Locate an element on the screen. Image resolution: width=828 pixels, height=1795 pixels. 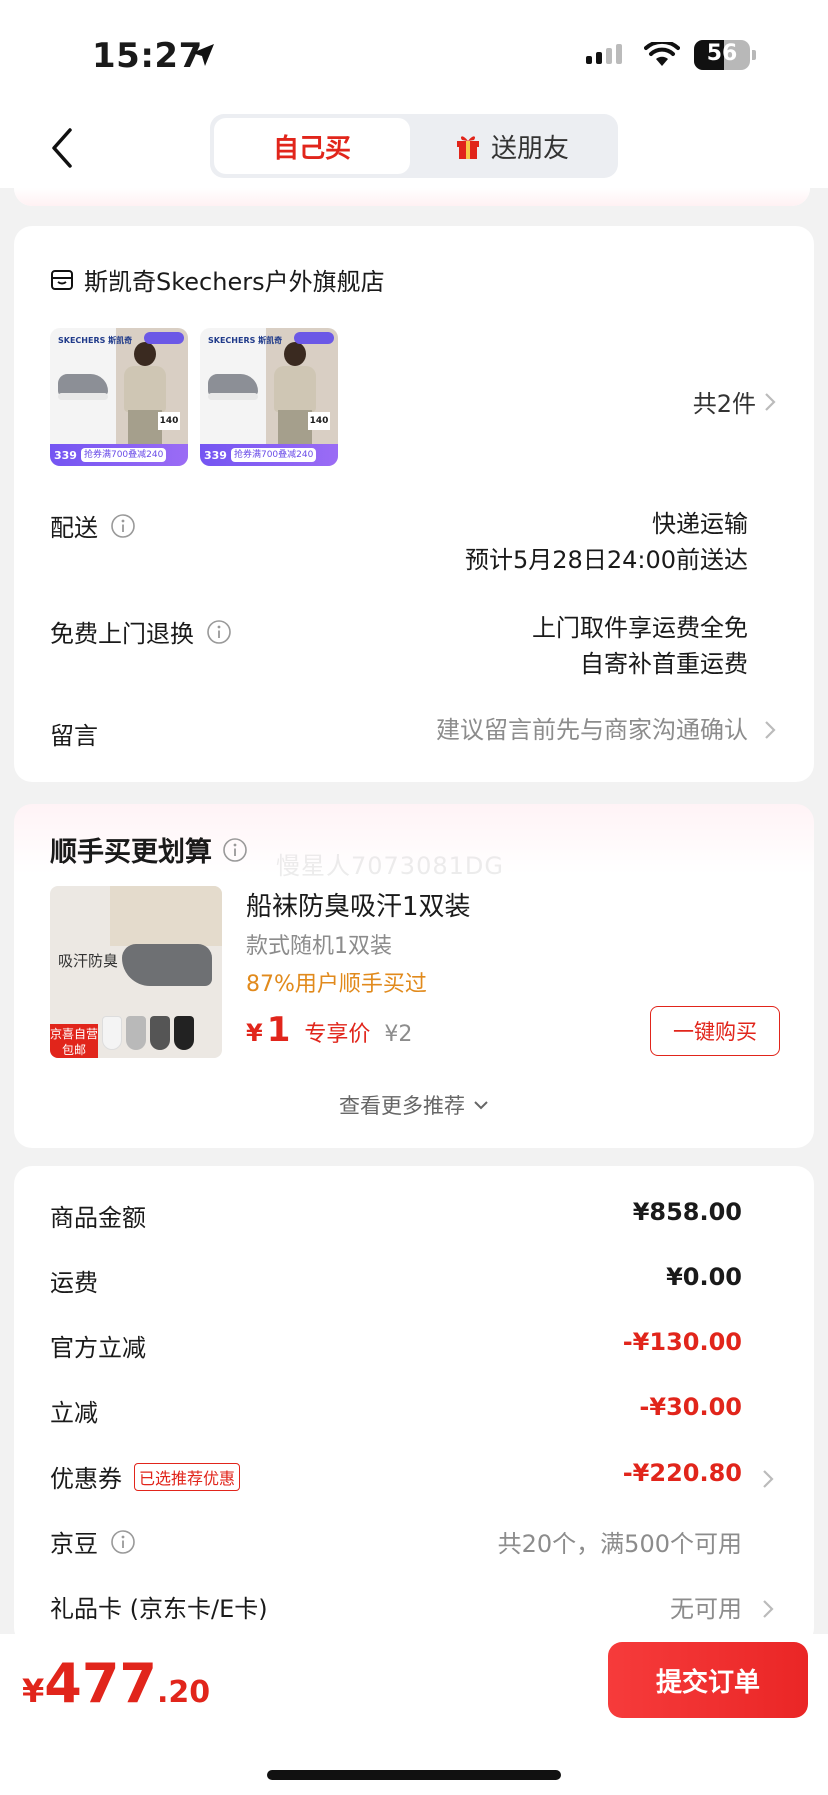
summary-value: ¥858.00 is located at coordinates (687, 1212).